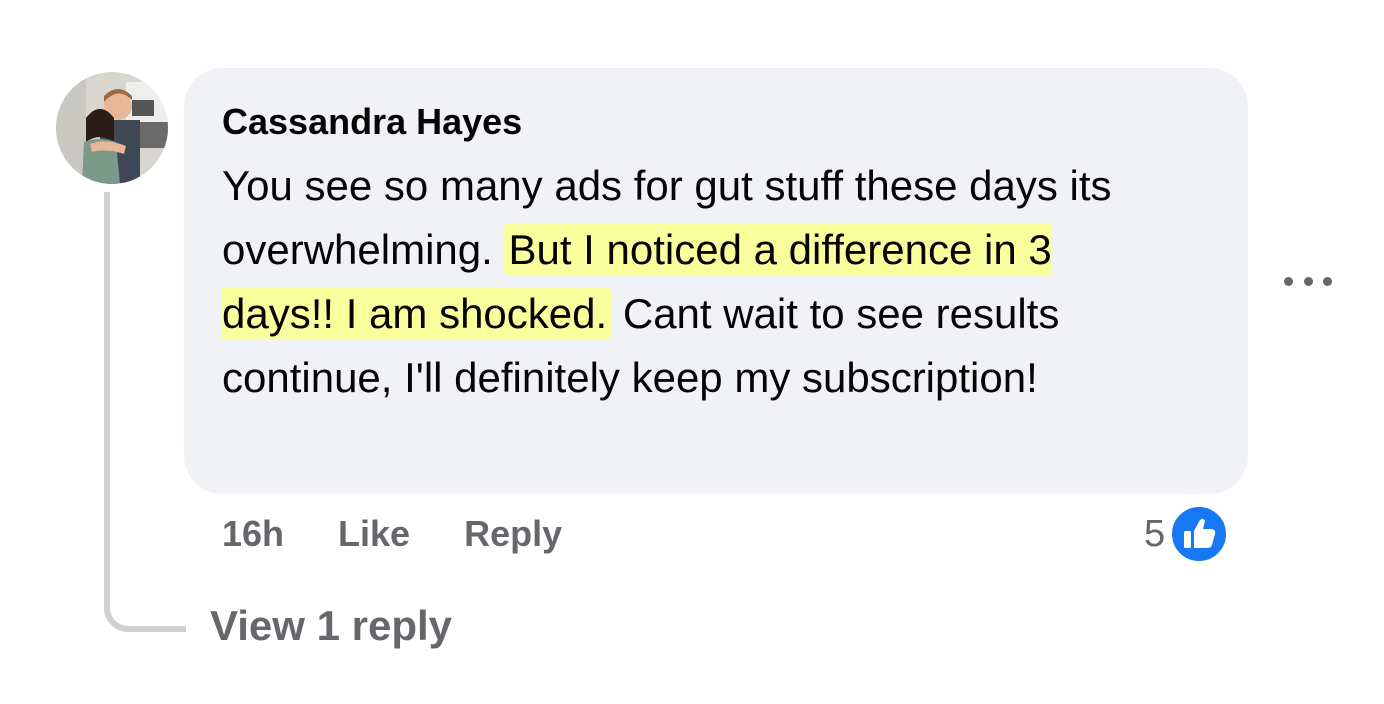  Describe the element at coordinates (720, 122) in the screenshot. I see `comment-author: Cassandra Hayes` at that location.